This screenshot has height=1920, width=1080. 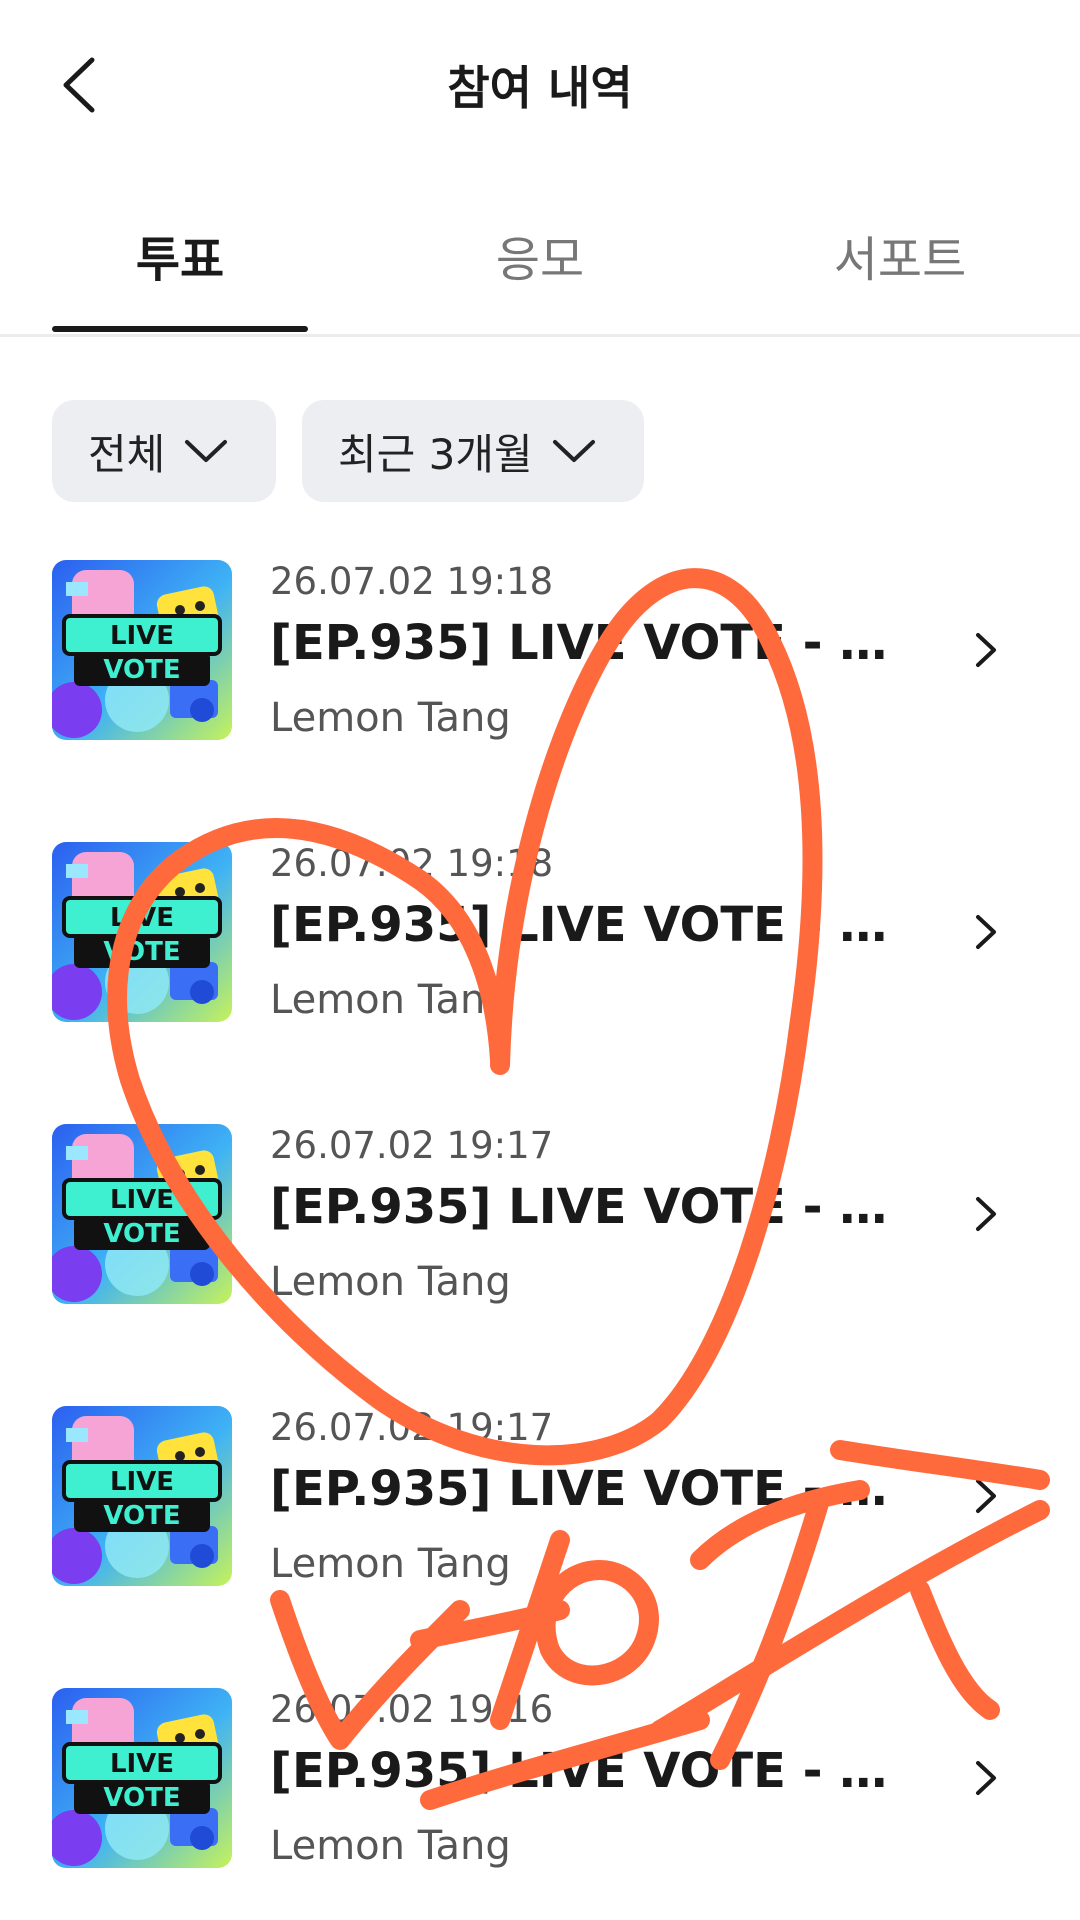 I want to click on filter-period-dropdown: 최근 3개월, so click(x=473, y=451).